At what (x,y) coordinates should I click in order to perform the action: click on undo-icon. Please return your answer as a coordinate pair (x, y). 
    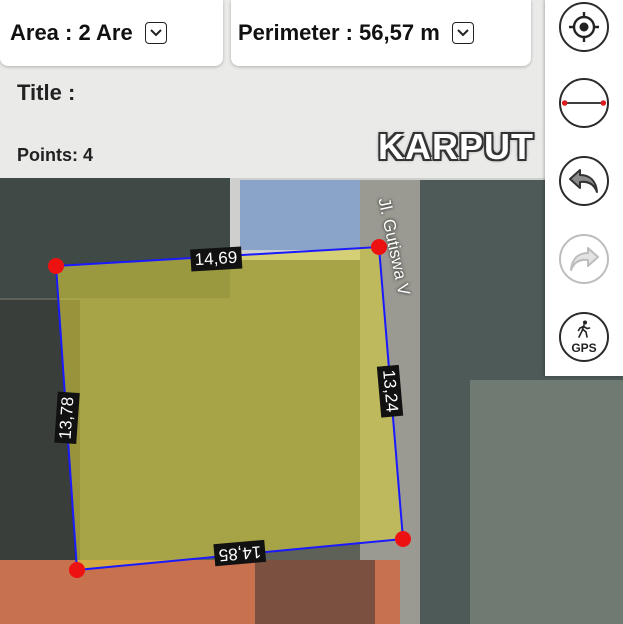
    Looking at the image, I should click on (583, 181).